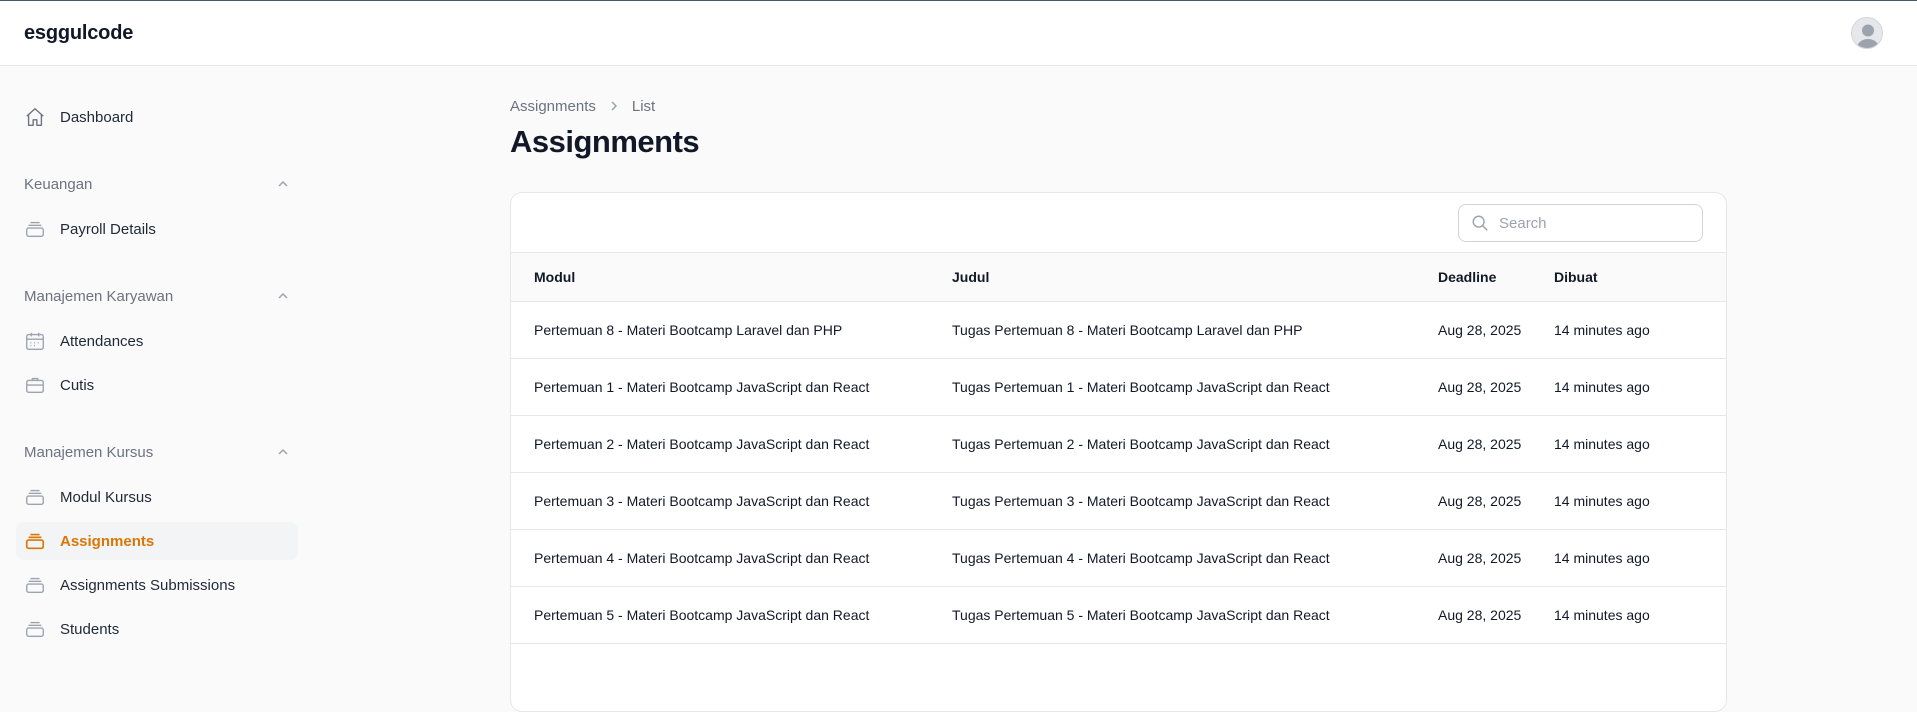 The image size is (1917, 712). What do you see at coordinates (157, 341) in the screenshot?
I see `sidebar-item-attendances: Attendances` at bounding box center [157, 341].